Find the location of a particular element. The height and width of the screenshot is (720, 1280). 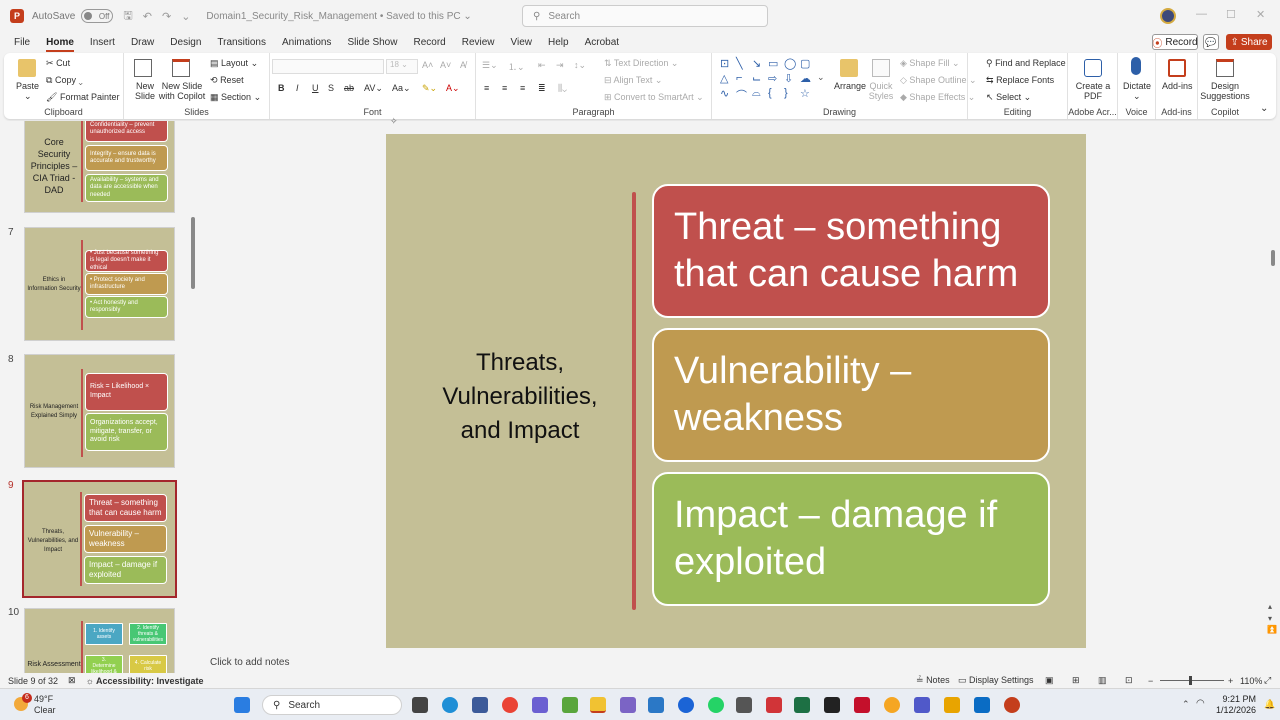

find-replace-button: ⚲ Find and Replace is located at coordinates (1026, 63).